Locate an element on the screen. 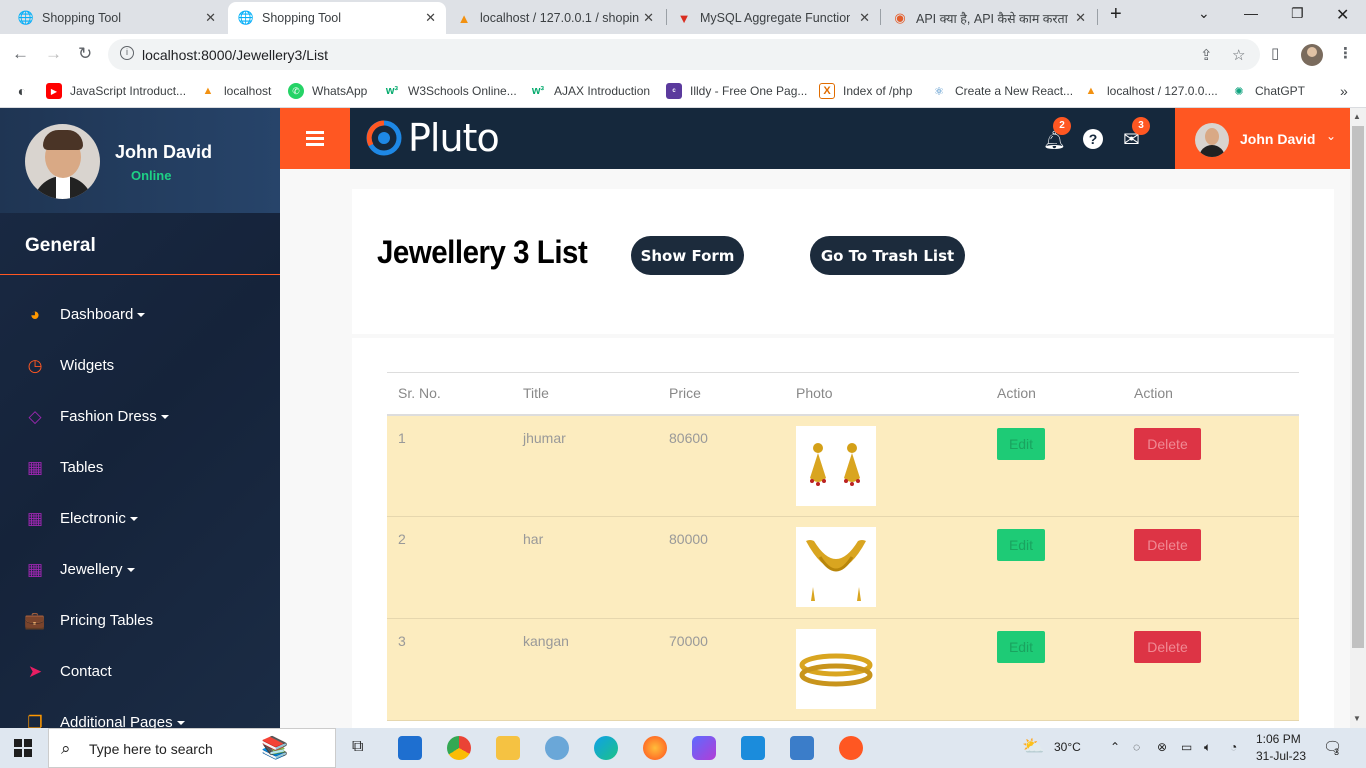 The height and width of the screenshot is (768, 1366). help-icon: ? is located at coordinates (1093, 139).